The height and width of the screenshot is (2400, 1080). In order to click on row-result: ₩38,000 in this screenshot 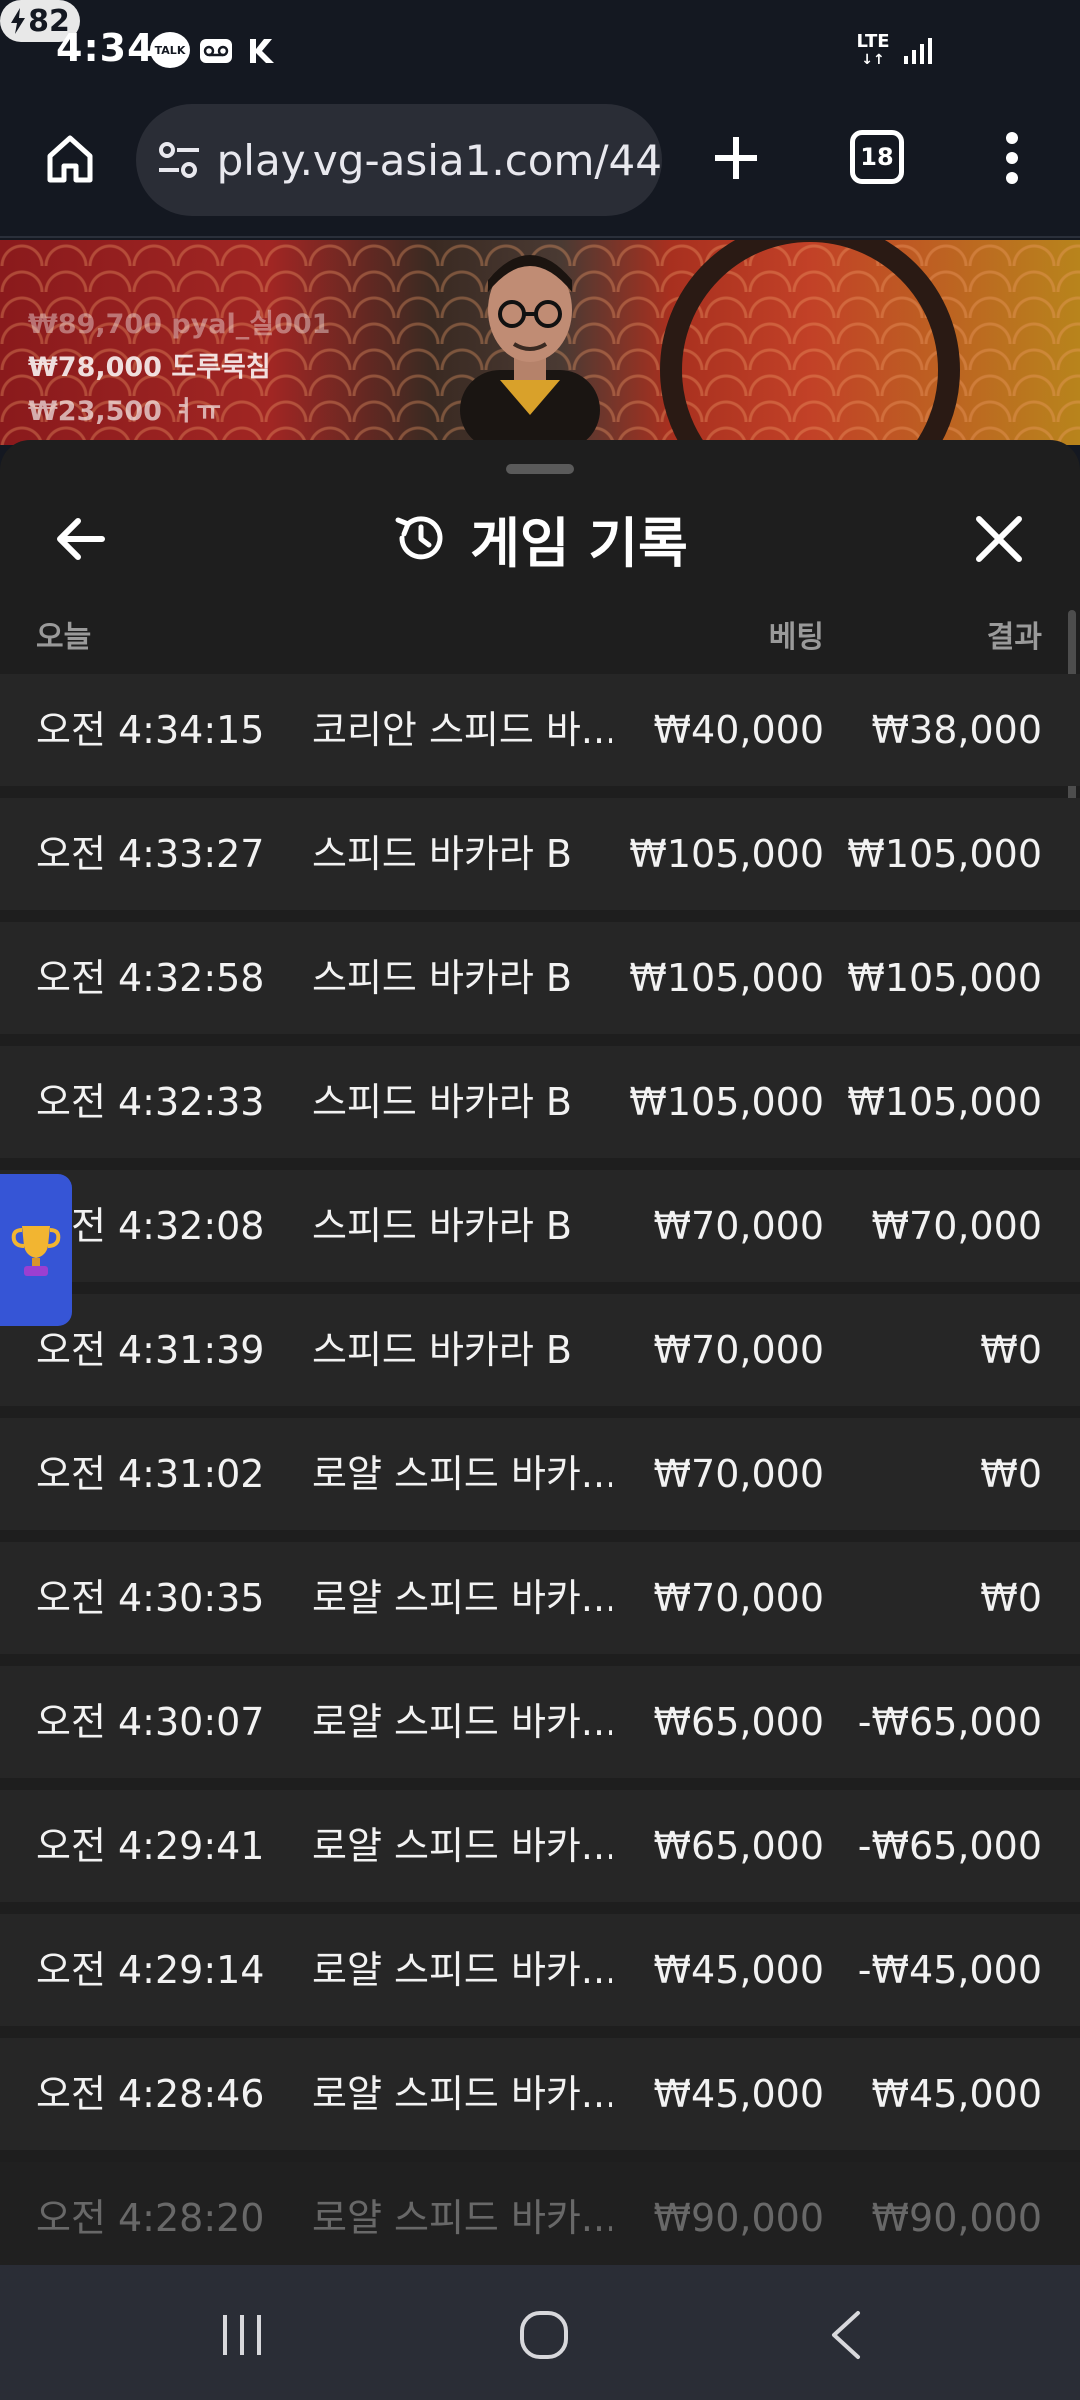, I will do `click(956, 730)`.